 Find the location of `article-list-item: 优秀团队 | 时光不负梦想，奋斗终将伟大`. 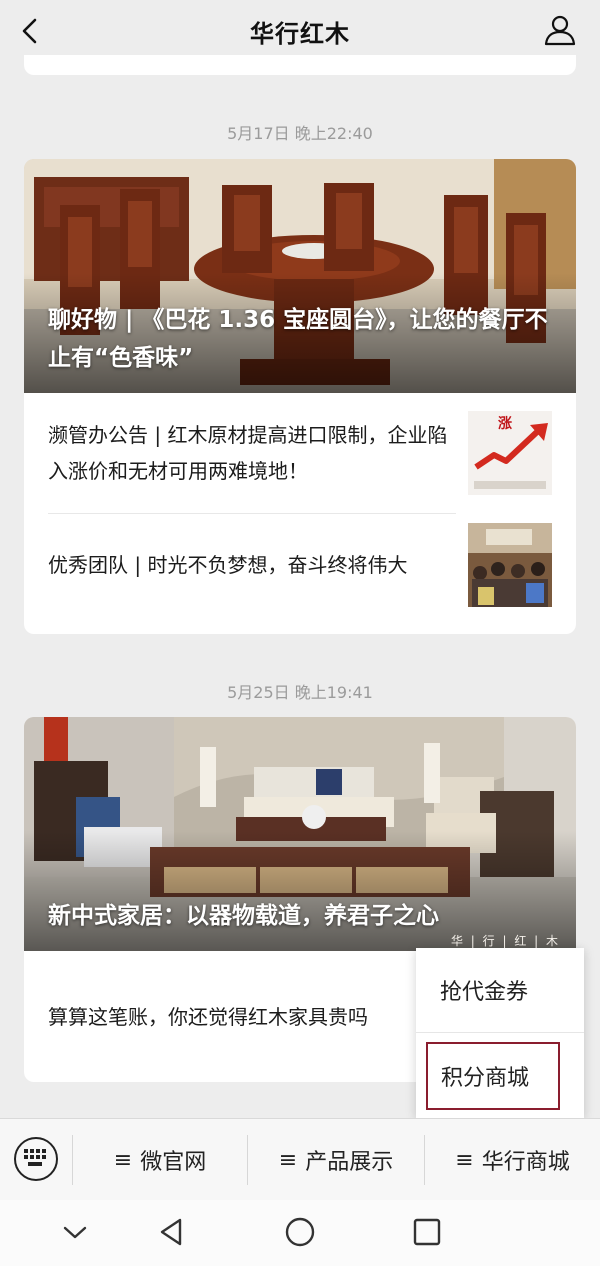

article-list-item: 优秀团队 | 时光不负梦想，奋斗终将伟大 is located at coordinates (300, 565).